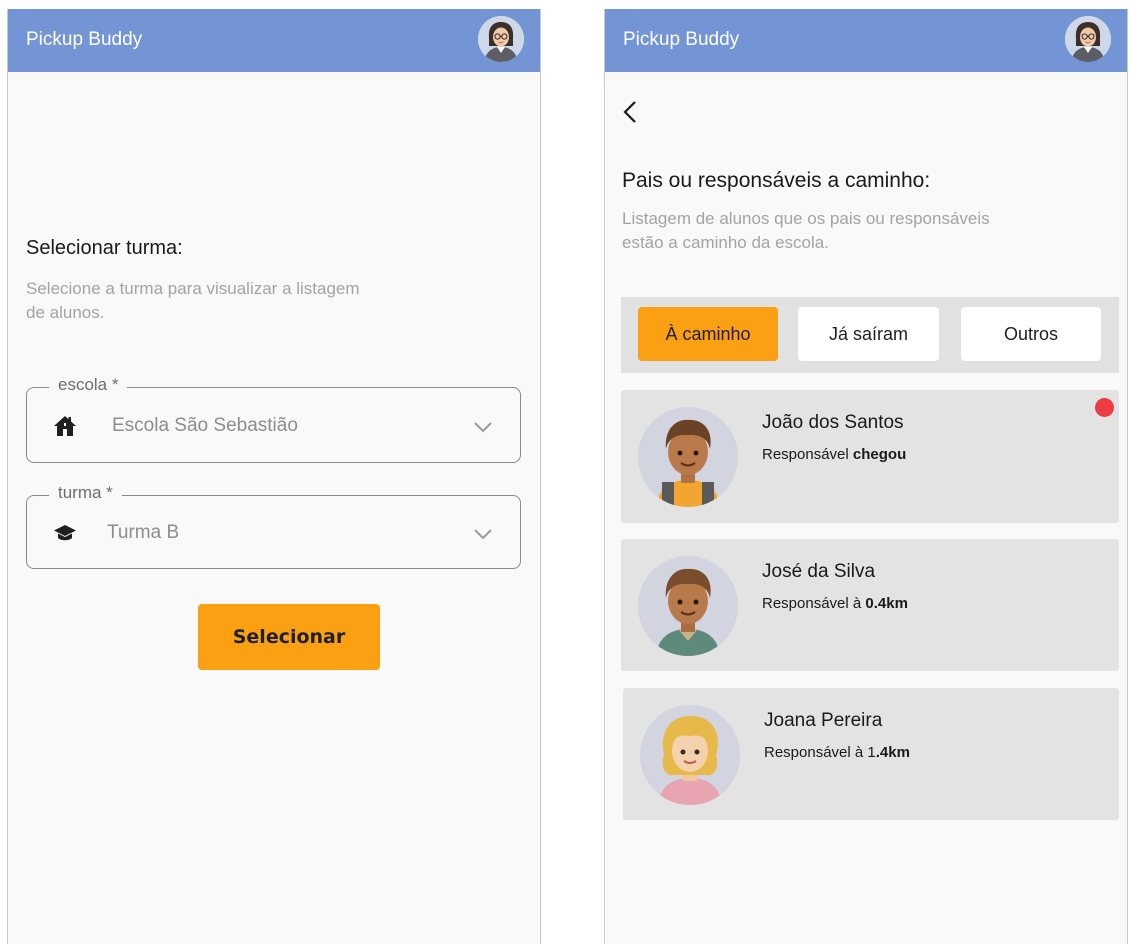 The height and width of the screenshot is (944, 1132). Describe the element at coordinates (1031, 334) in the screenshot. I see `tab-others: Outros` at that location.